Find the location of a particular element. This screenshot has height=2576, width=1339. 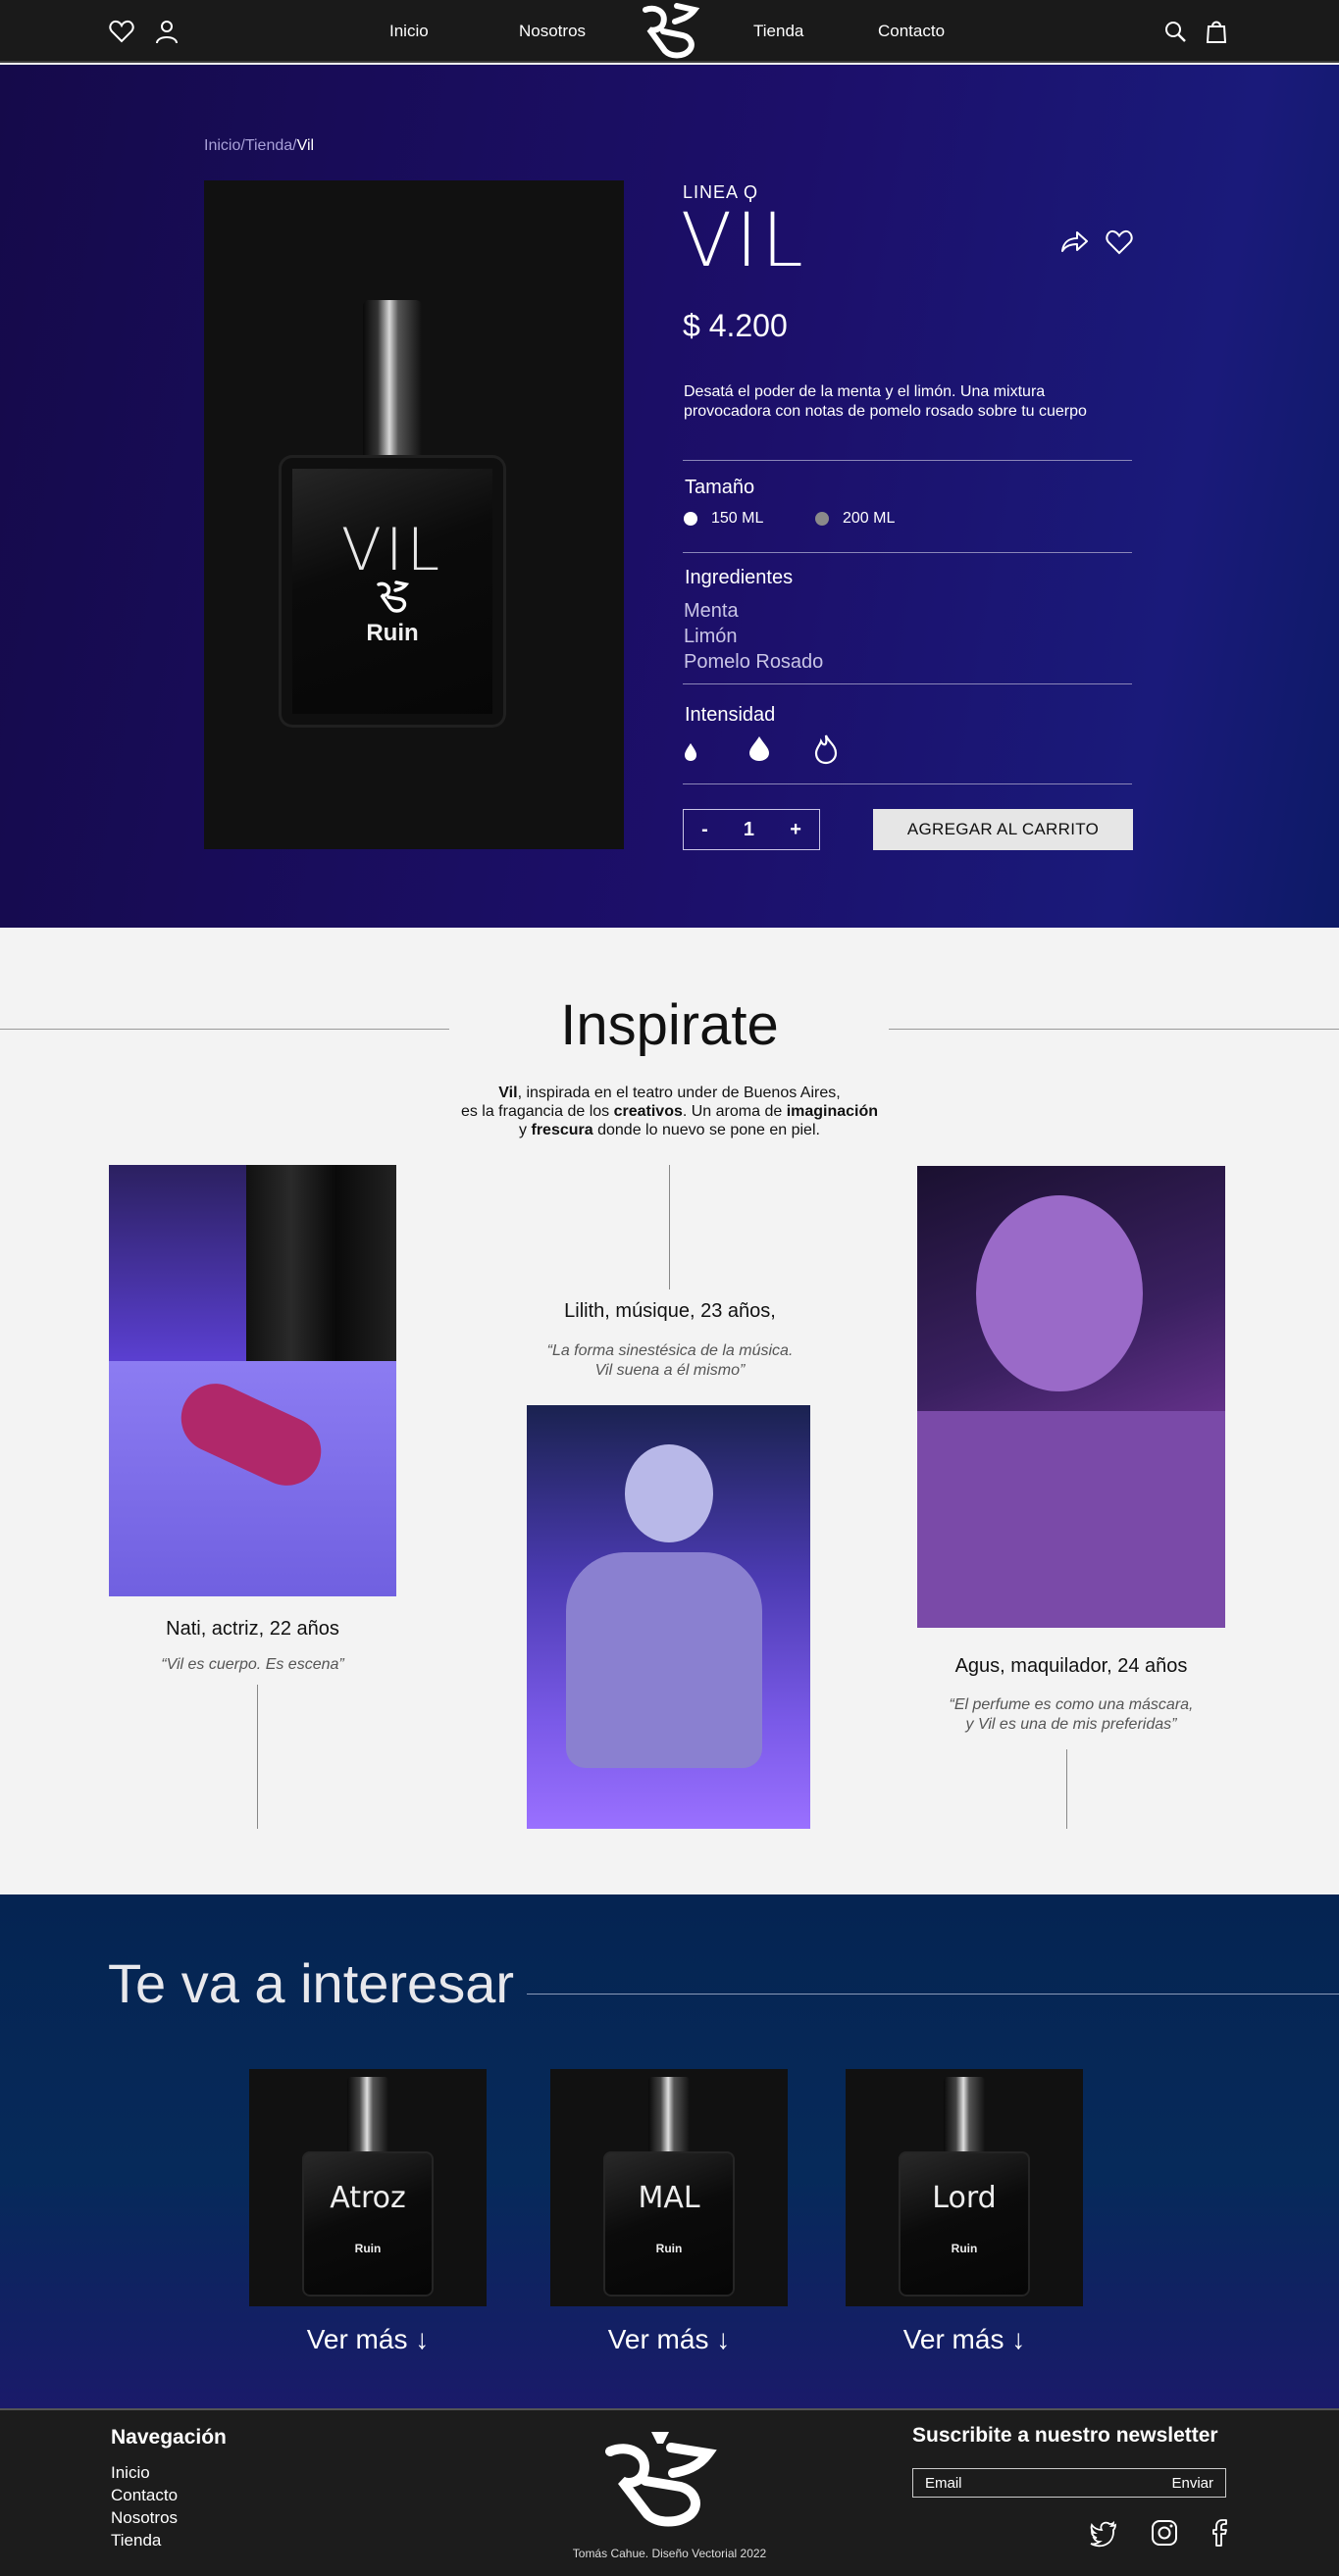

product-image: VIL Ruin is located at coordinates (414, 515).